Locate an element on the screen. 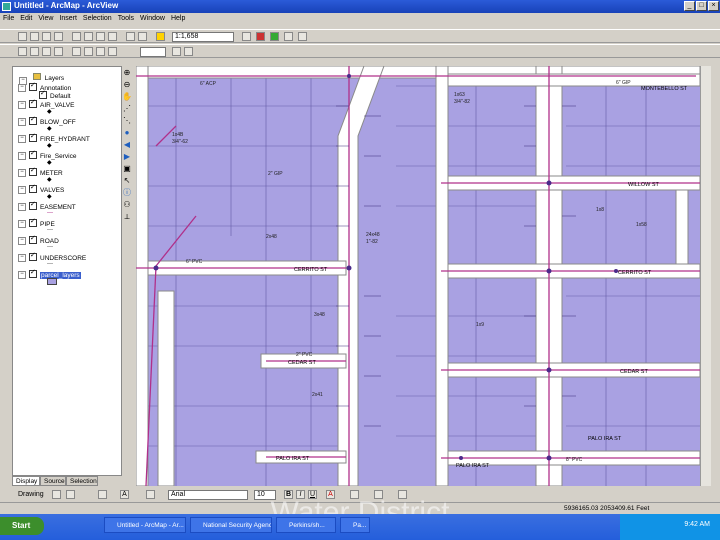  fixed-zoom-out-icon is located at coordinates (100, 51).